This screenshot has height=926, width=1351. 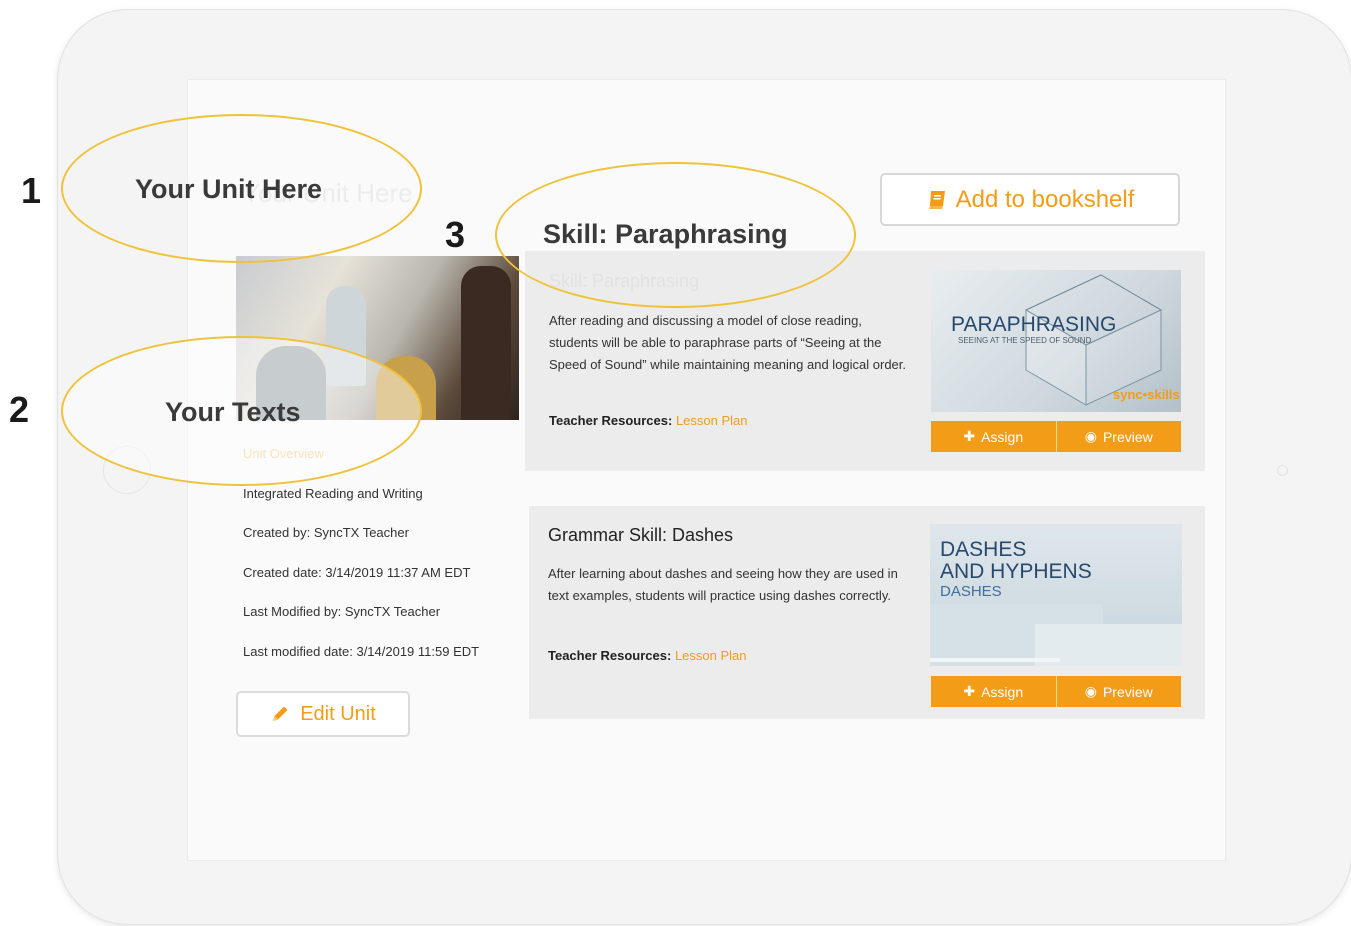 I want to click on edit-unit-button: Edit Unit, so click(x=323, y=714).